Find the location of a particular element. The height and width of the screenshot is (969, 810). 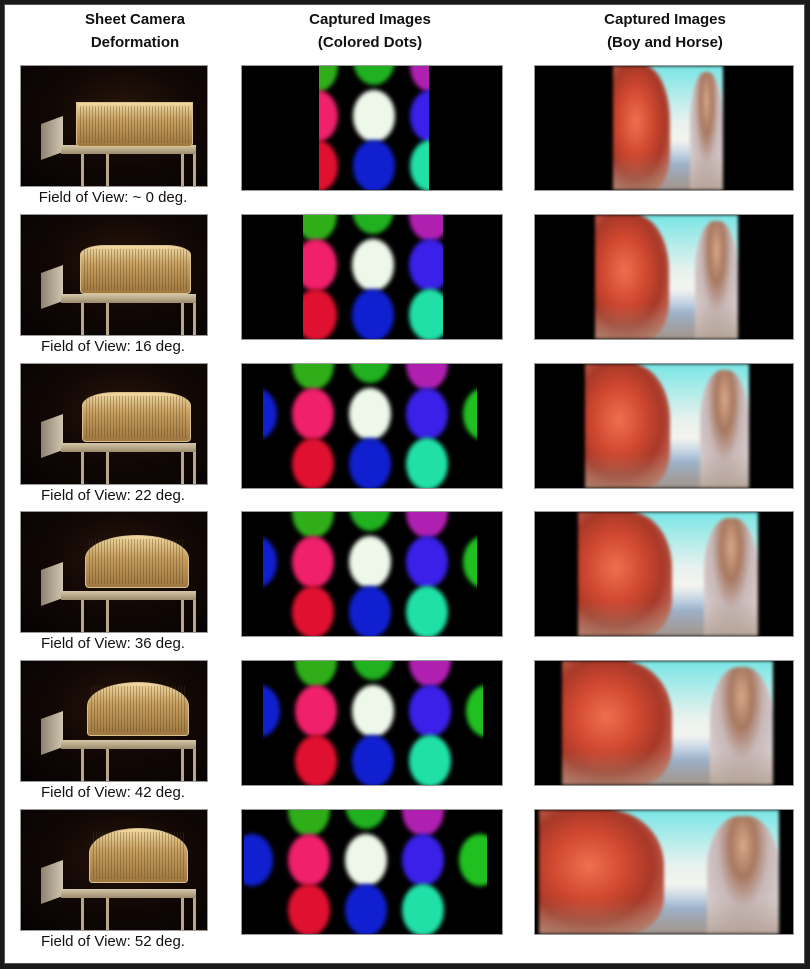

fov-caption: Field of View: 52 deg. is located at coordinates (113, 941).